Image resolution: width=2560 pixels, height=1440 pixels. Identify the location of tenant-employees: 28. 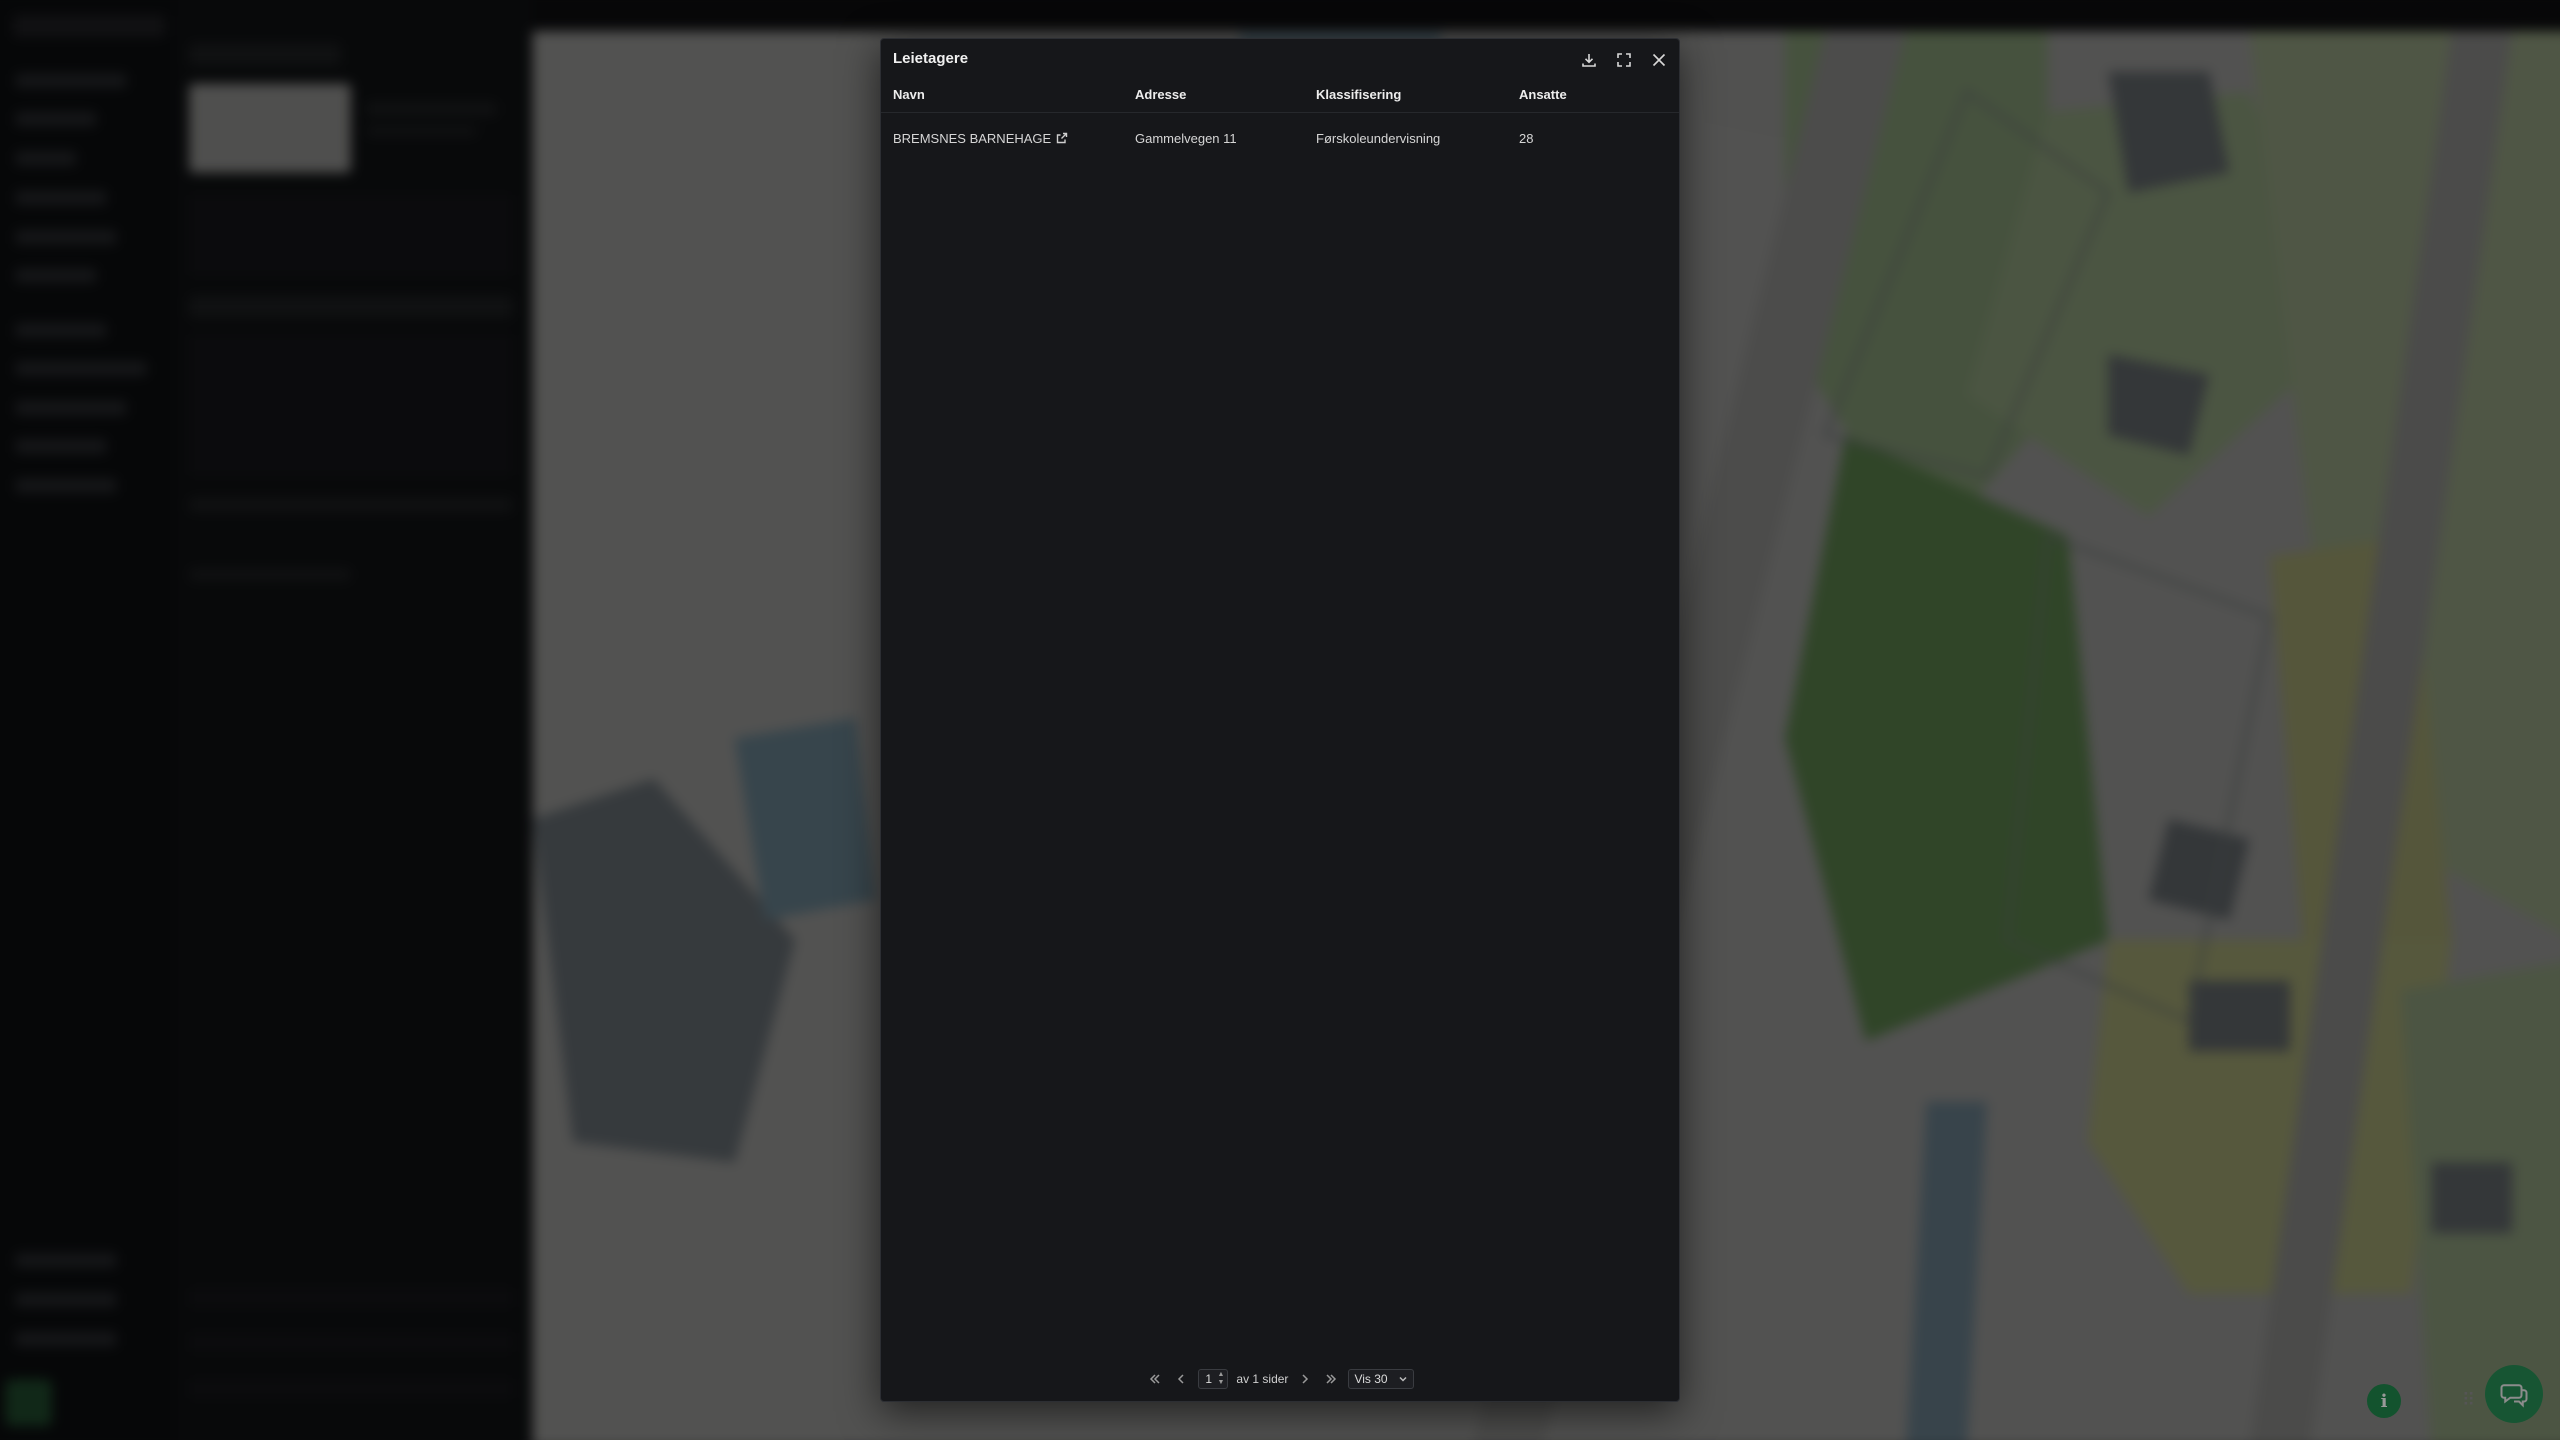
(1526, 138).